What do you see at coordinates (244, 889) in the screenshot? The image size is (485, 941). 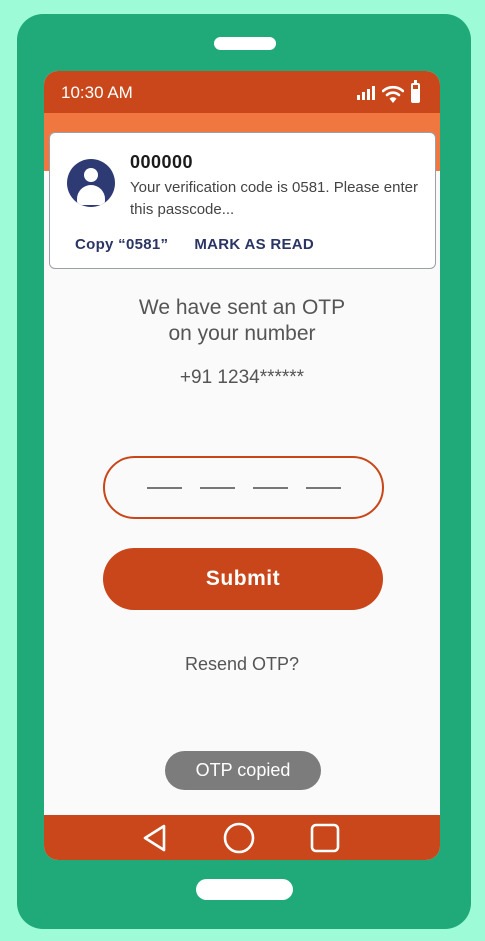 I see `home-button` at bounding box center [244, 889].